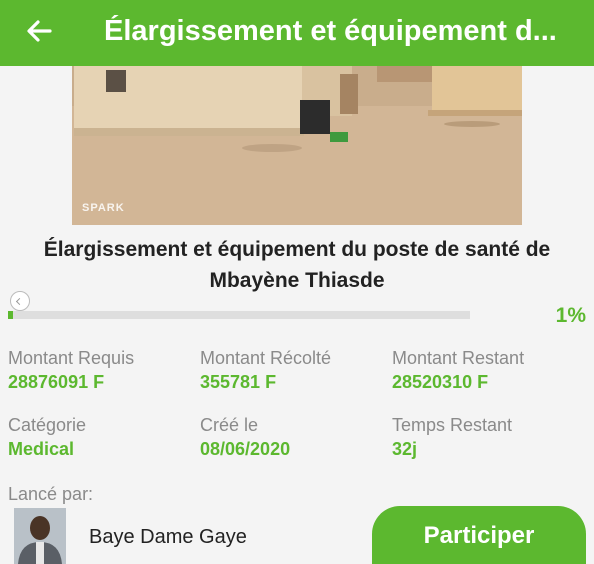  What do you see at coordinates (39, 31) in the screenshot?
I see `arrow-left-icon` at bounding box center [39, 31].